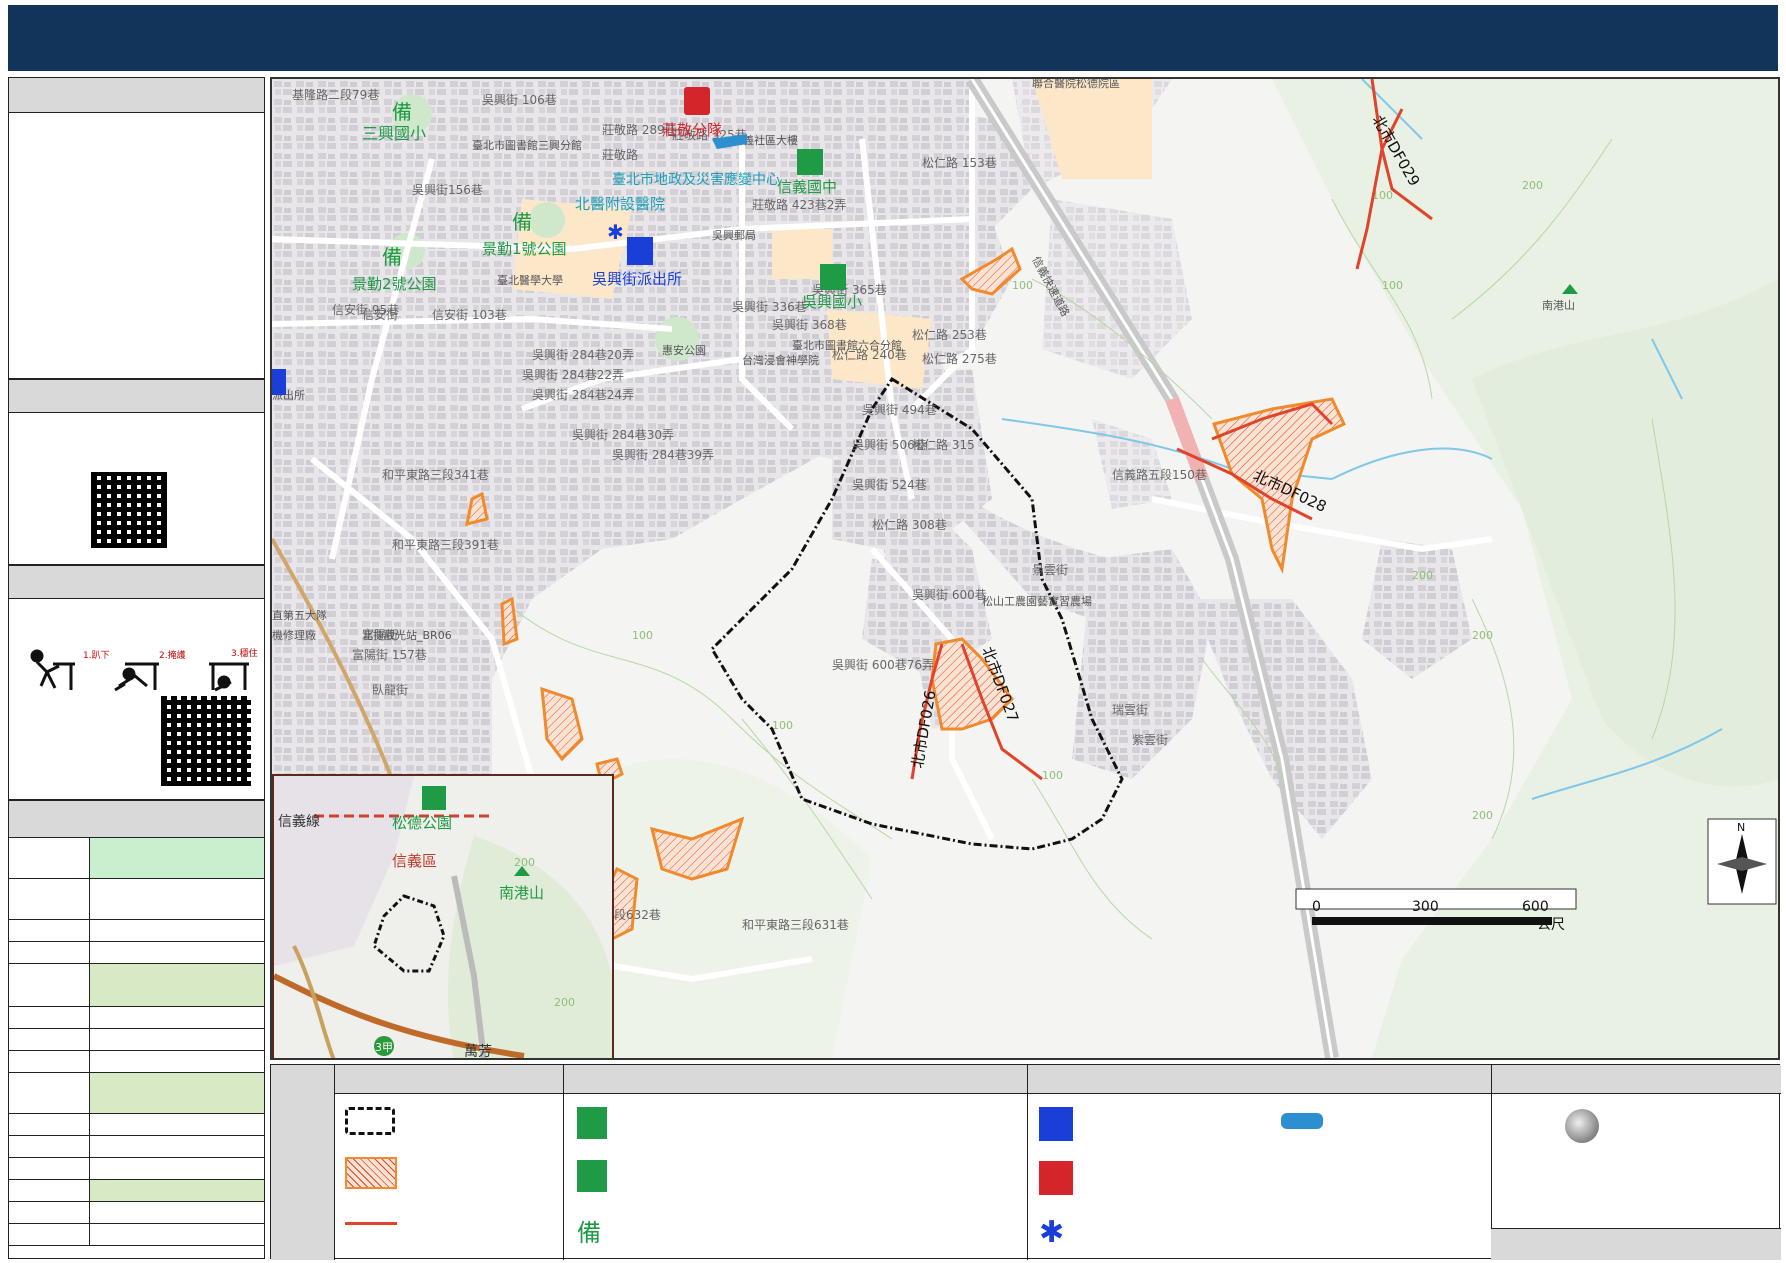 Image resolution: width=1786 pixels, height=1263 pixels. What do you see at coordinates (1551, 925) in the screenshot?
I see `scale-unit: 公尺` at bounding box center [1551, 925].